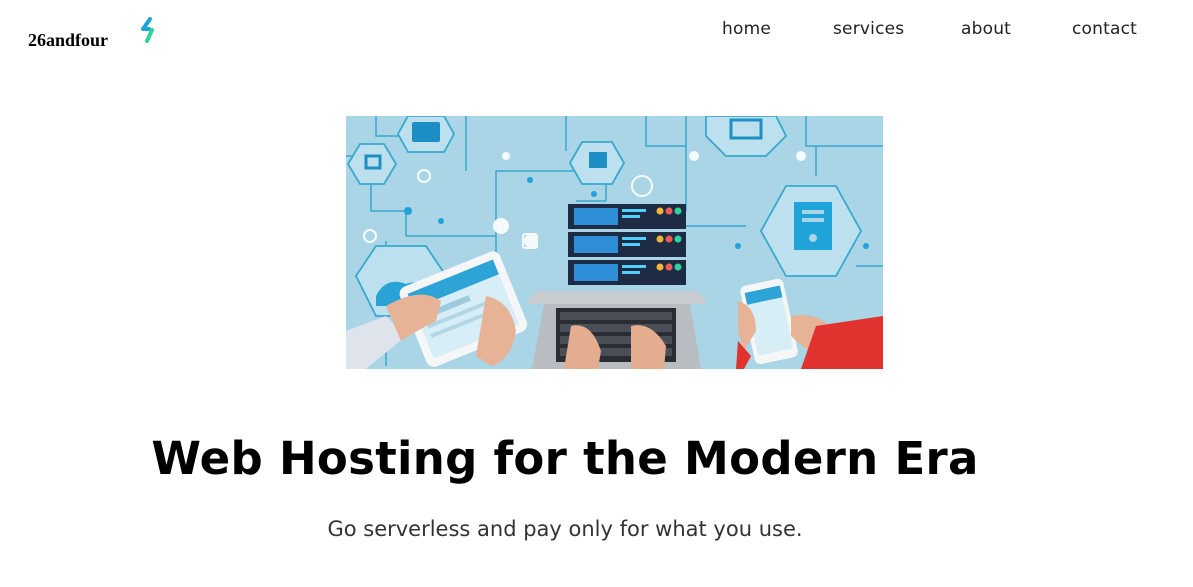  Describe the element at coordinates (746, 29) in the screenshot. I see `nav-home: home` at that location.